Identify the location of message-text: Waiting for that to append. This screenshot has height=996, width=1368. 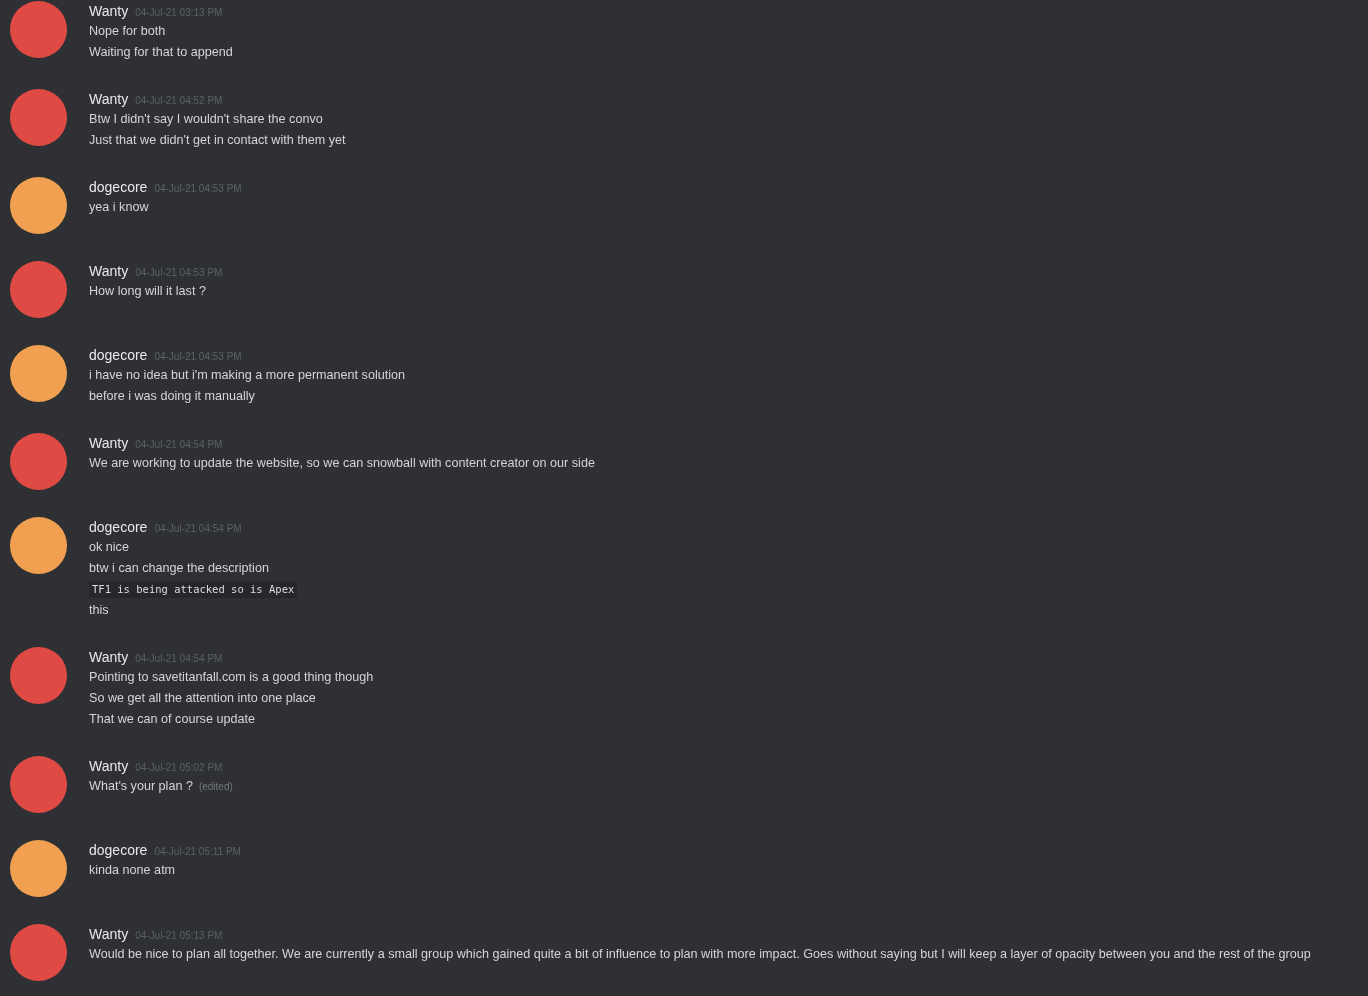
(161, 53).